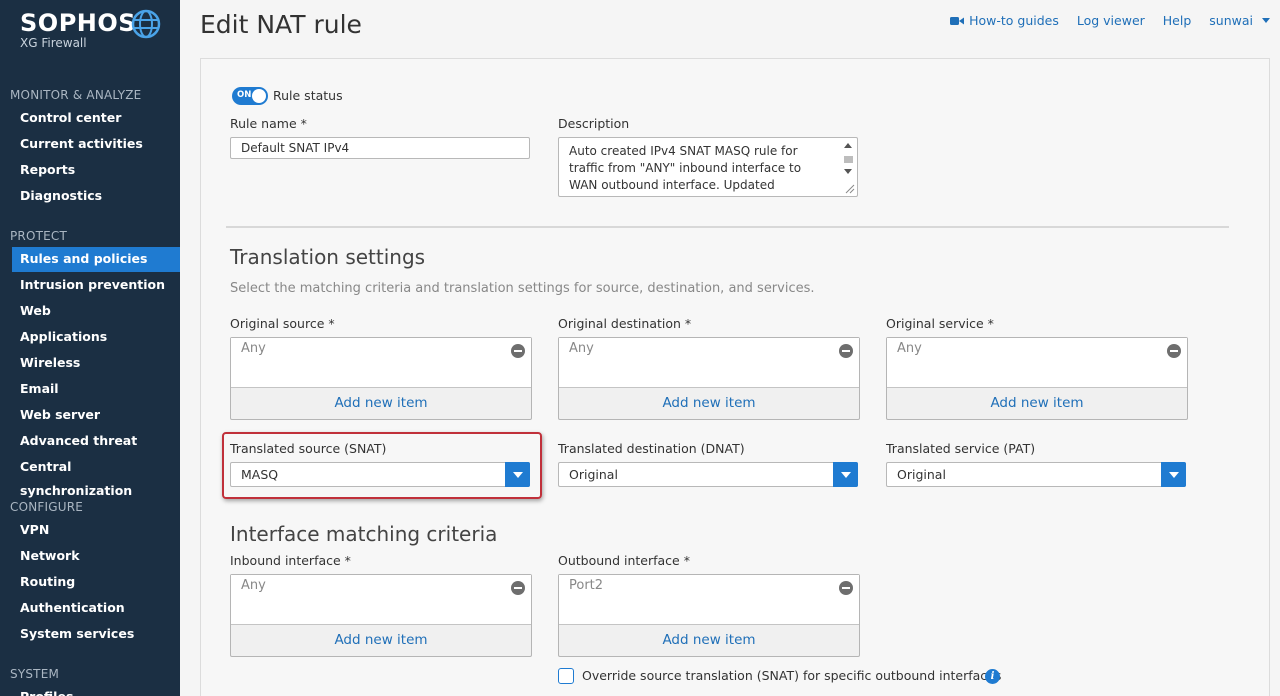 Image resolution: width=1280 pixels, height=696 pixels. What do you see at coordinates (96, 530) in the screenshot?
I see `sidebar-item-vpn: VPN` at bounding box center [96, 530].